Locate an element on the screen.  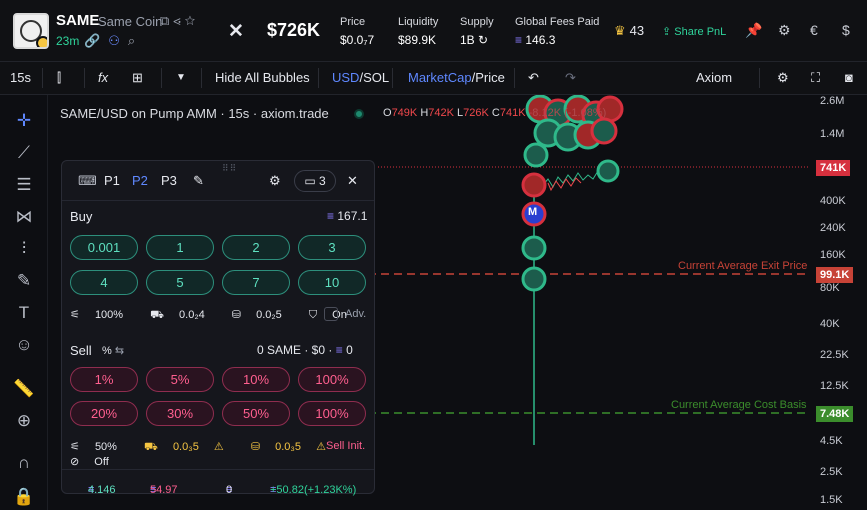
fib-icon: ☰ is located at coordinates (24, 185).